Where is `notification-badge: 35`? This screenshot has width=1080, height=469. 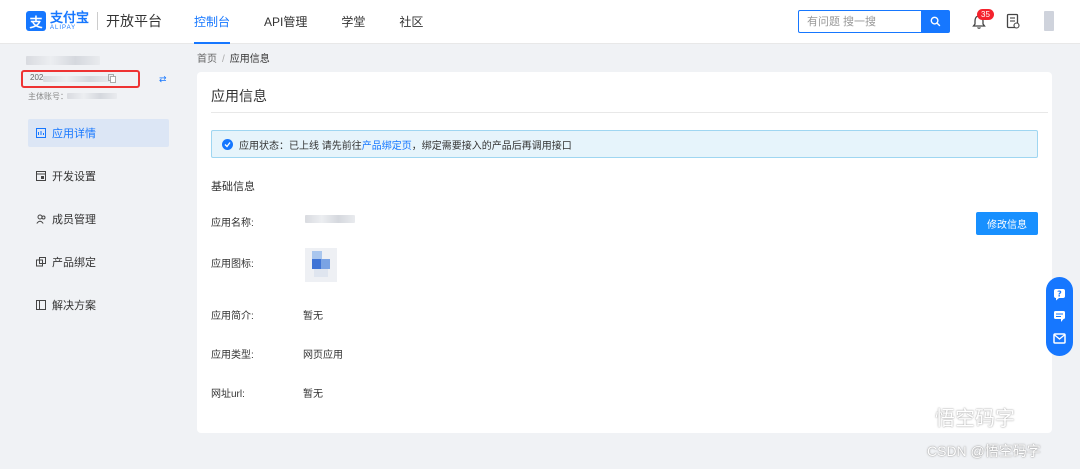
notification-badge: 35 is located at coordinates (985, 14).